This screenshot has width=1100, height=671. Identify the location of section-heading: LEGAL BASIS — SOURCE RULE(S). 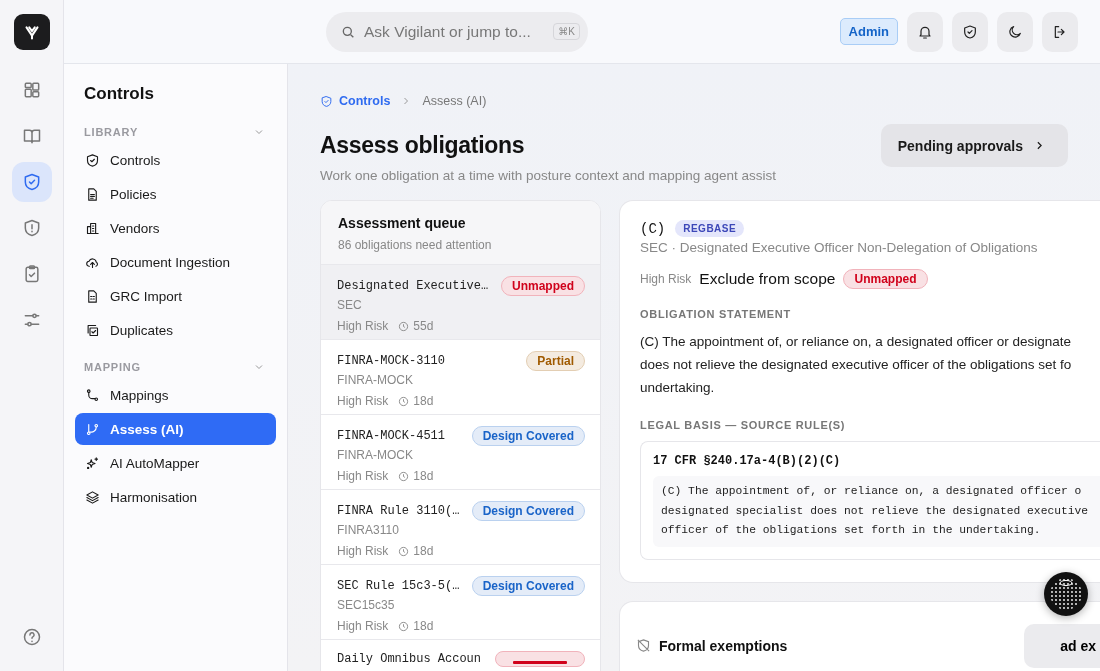
(743, 425).